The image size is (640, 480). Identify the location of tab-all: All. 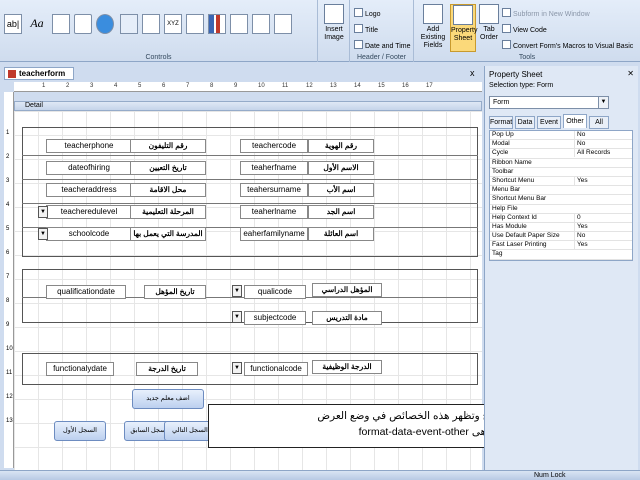
(599, 122).